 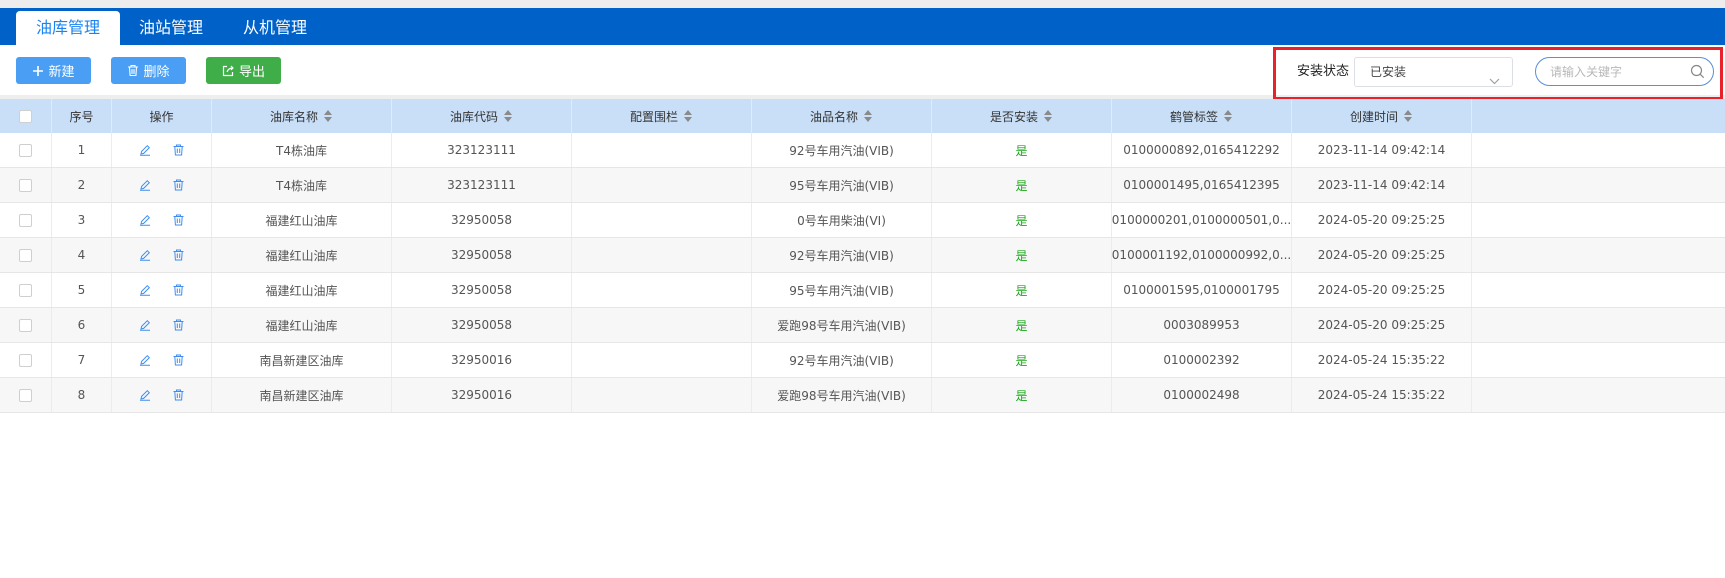 I want to click on delete-button: 删除, so click(x=148, y=70).